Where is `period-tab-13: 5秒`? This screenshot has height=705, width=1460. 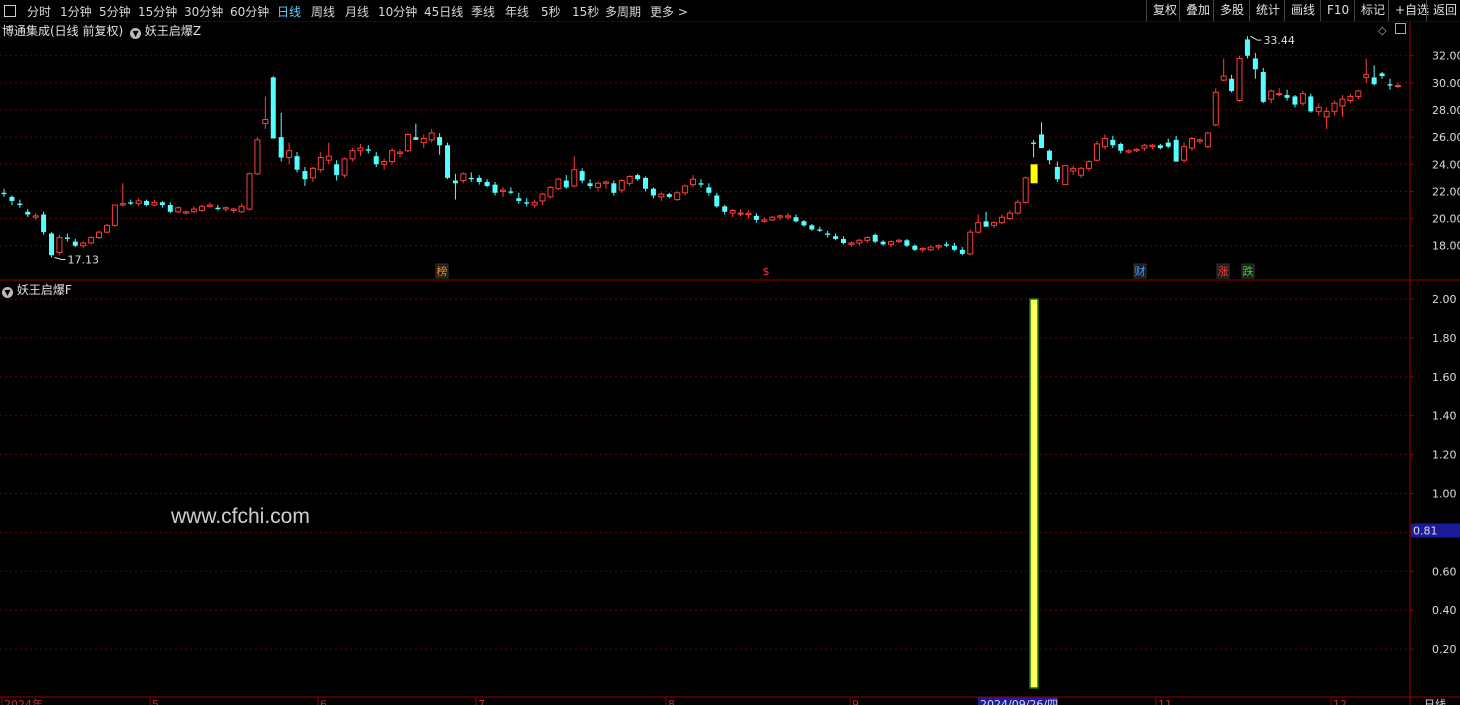 period-tab-13: 5秒 is located at coordinates (551, 11).